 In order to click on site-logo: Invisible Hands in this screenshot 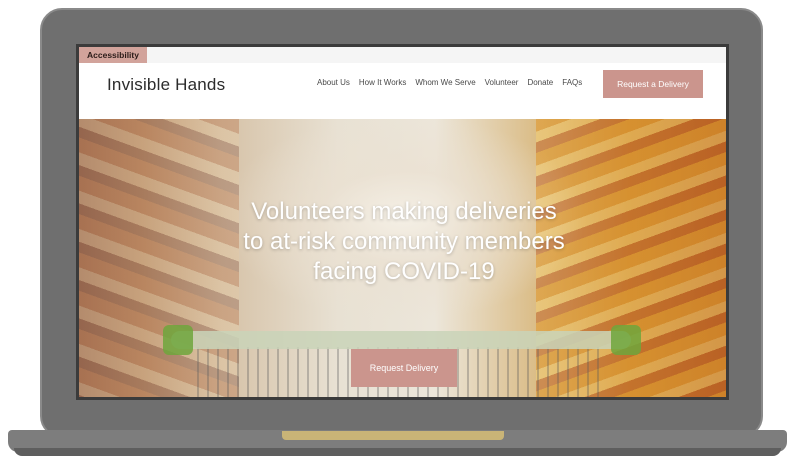, I will do `click(166, 85)`.